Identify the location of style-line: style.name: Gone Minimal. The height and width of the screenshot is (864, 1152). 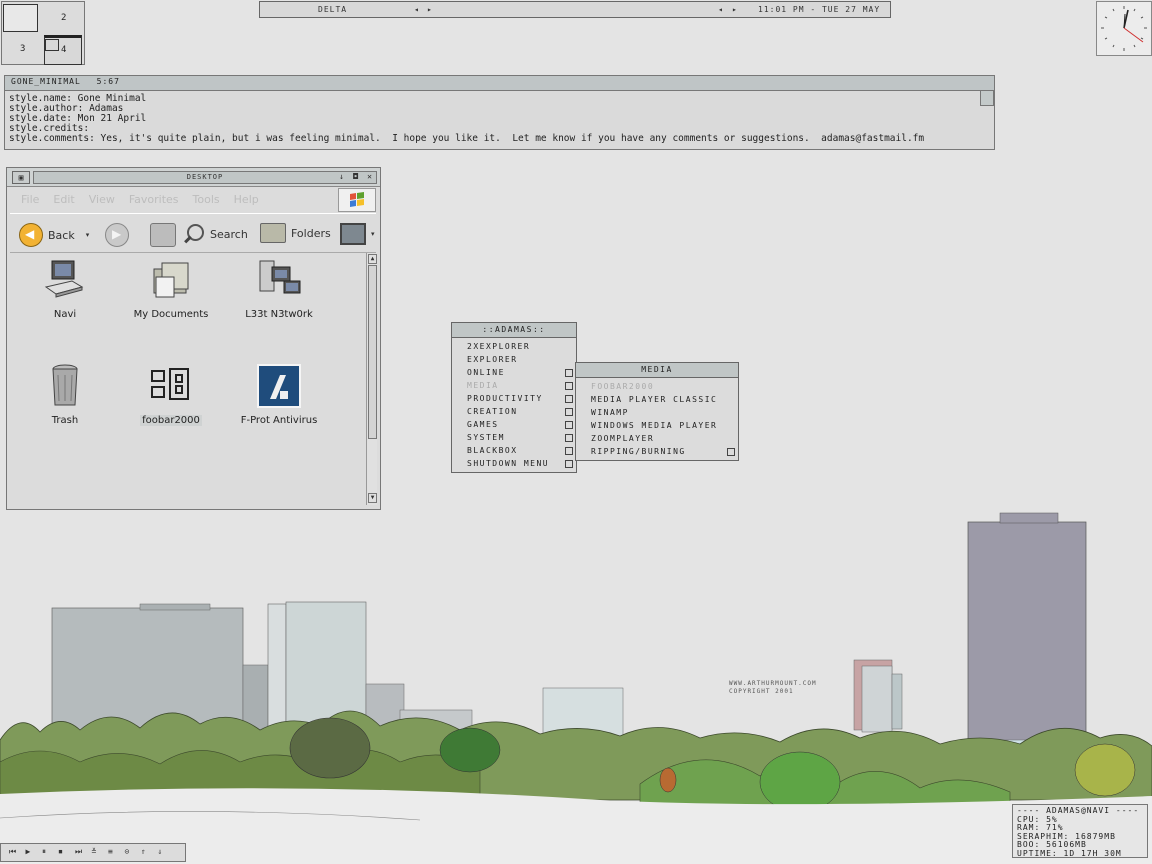
(78, 98).